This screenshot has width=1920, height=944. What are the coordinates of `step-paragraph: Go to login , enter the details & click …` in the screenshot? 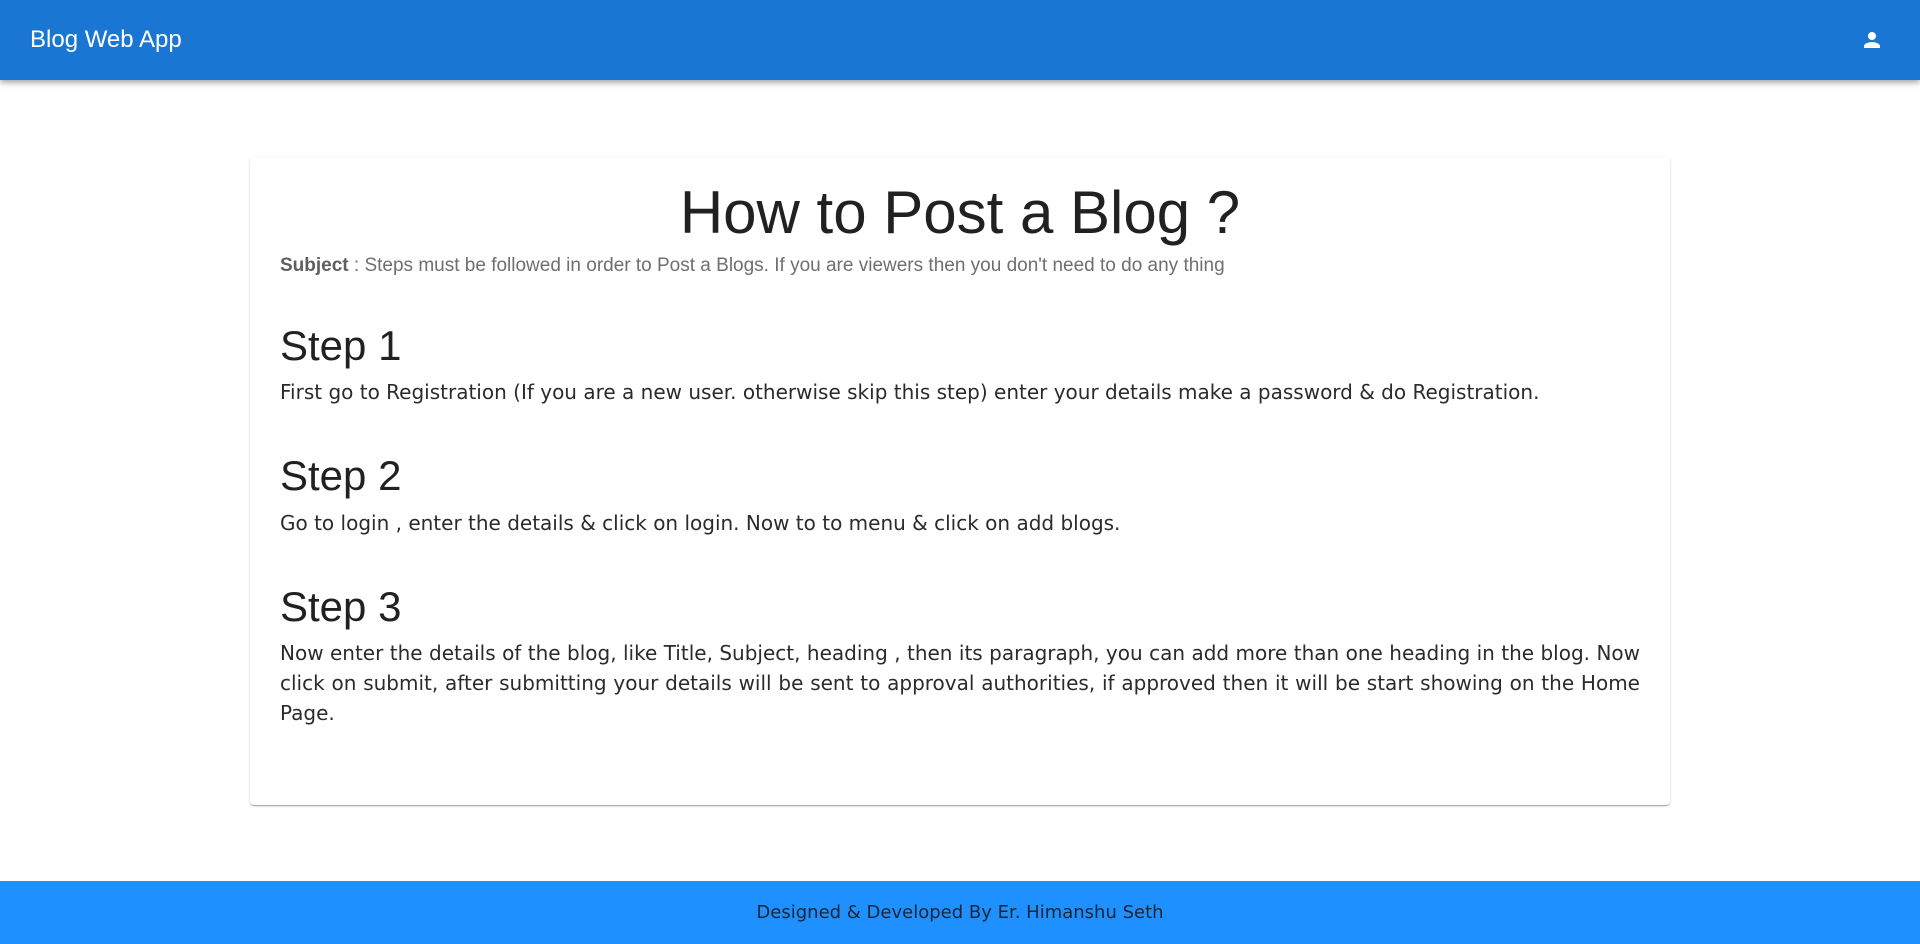 It's located at (700, 522).